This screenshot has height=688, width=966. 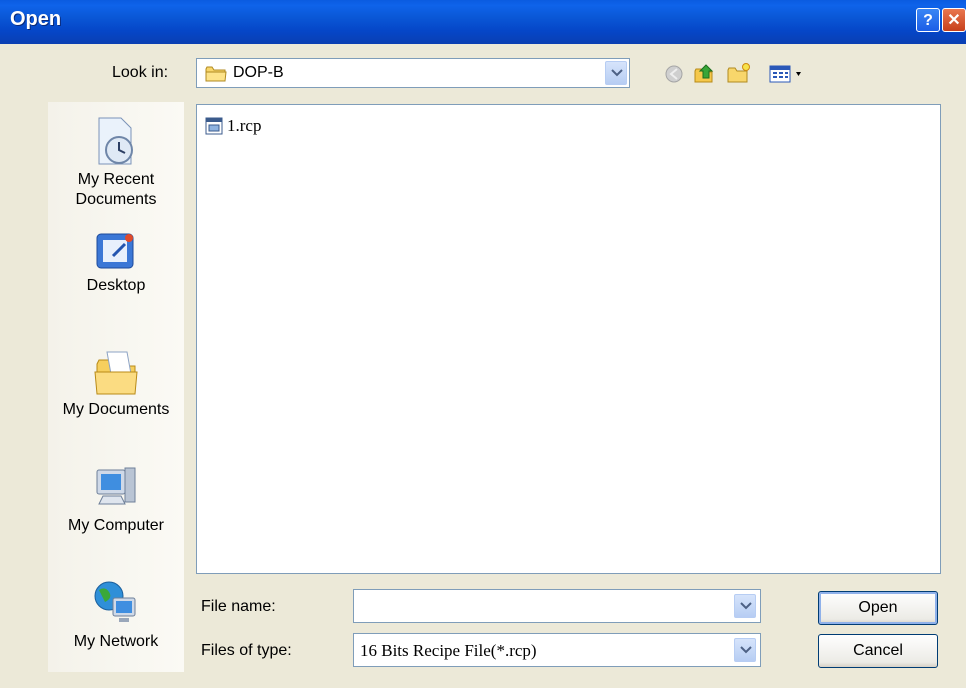 What do you see at coordinates (216, 74) in the screenshot?
I see `folder-icon` at bounding box center [216, 74].